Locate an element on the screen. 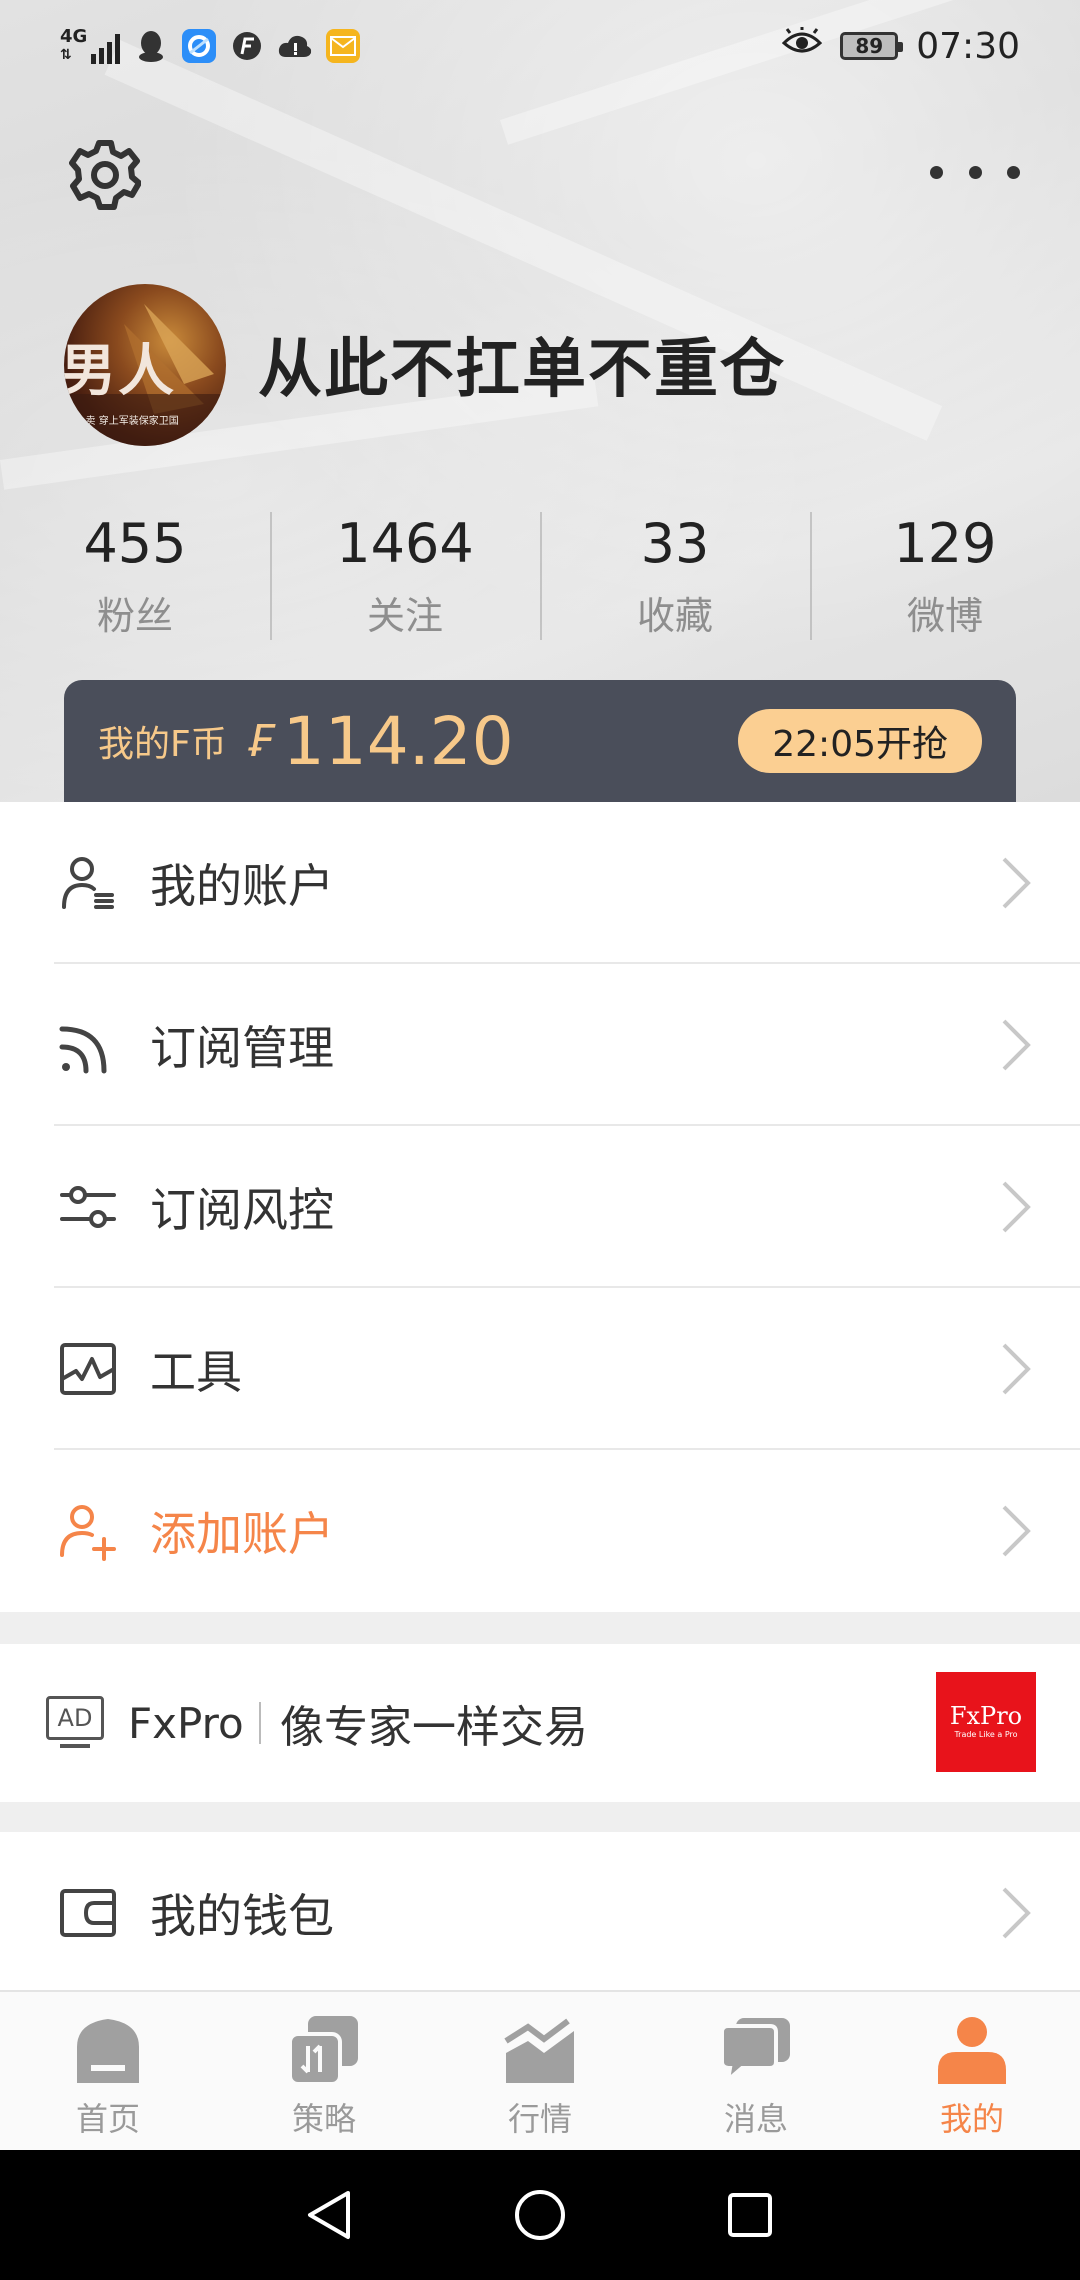 This screenshot has height=2280, width=1080. fcoin-grab-button: 22:05开抢 is located at coordinates (860, 741).